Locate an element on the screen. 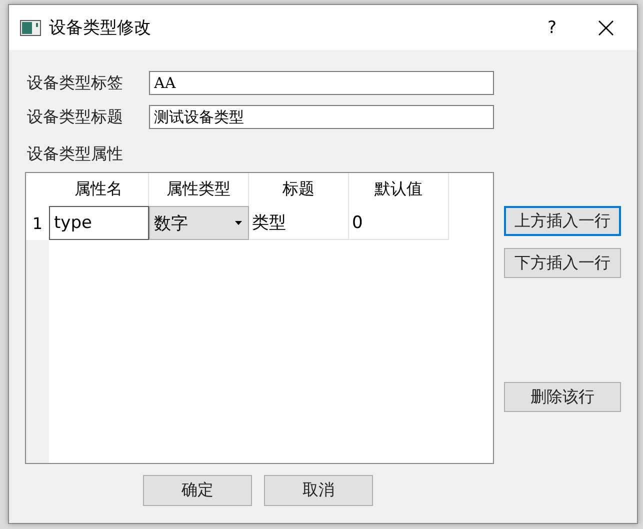 The height and width of the screenshot is (529, 643). dialog-button: 取消 is located at coordinates (318, 490).